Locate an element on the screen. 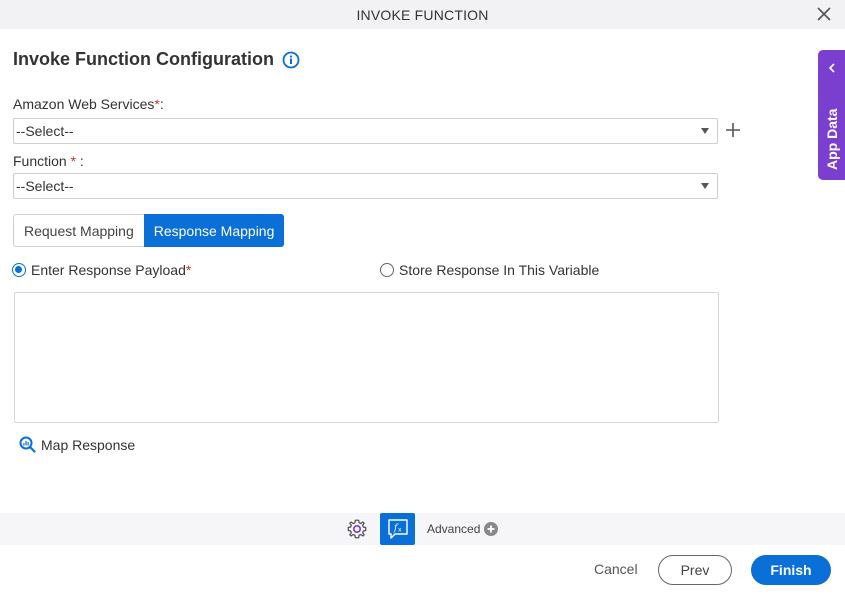 The image size is (845, 594). prev-button: Prev is located at coordinates (695, 570).